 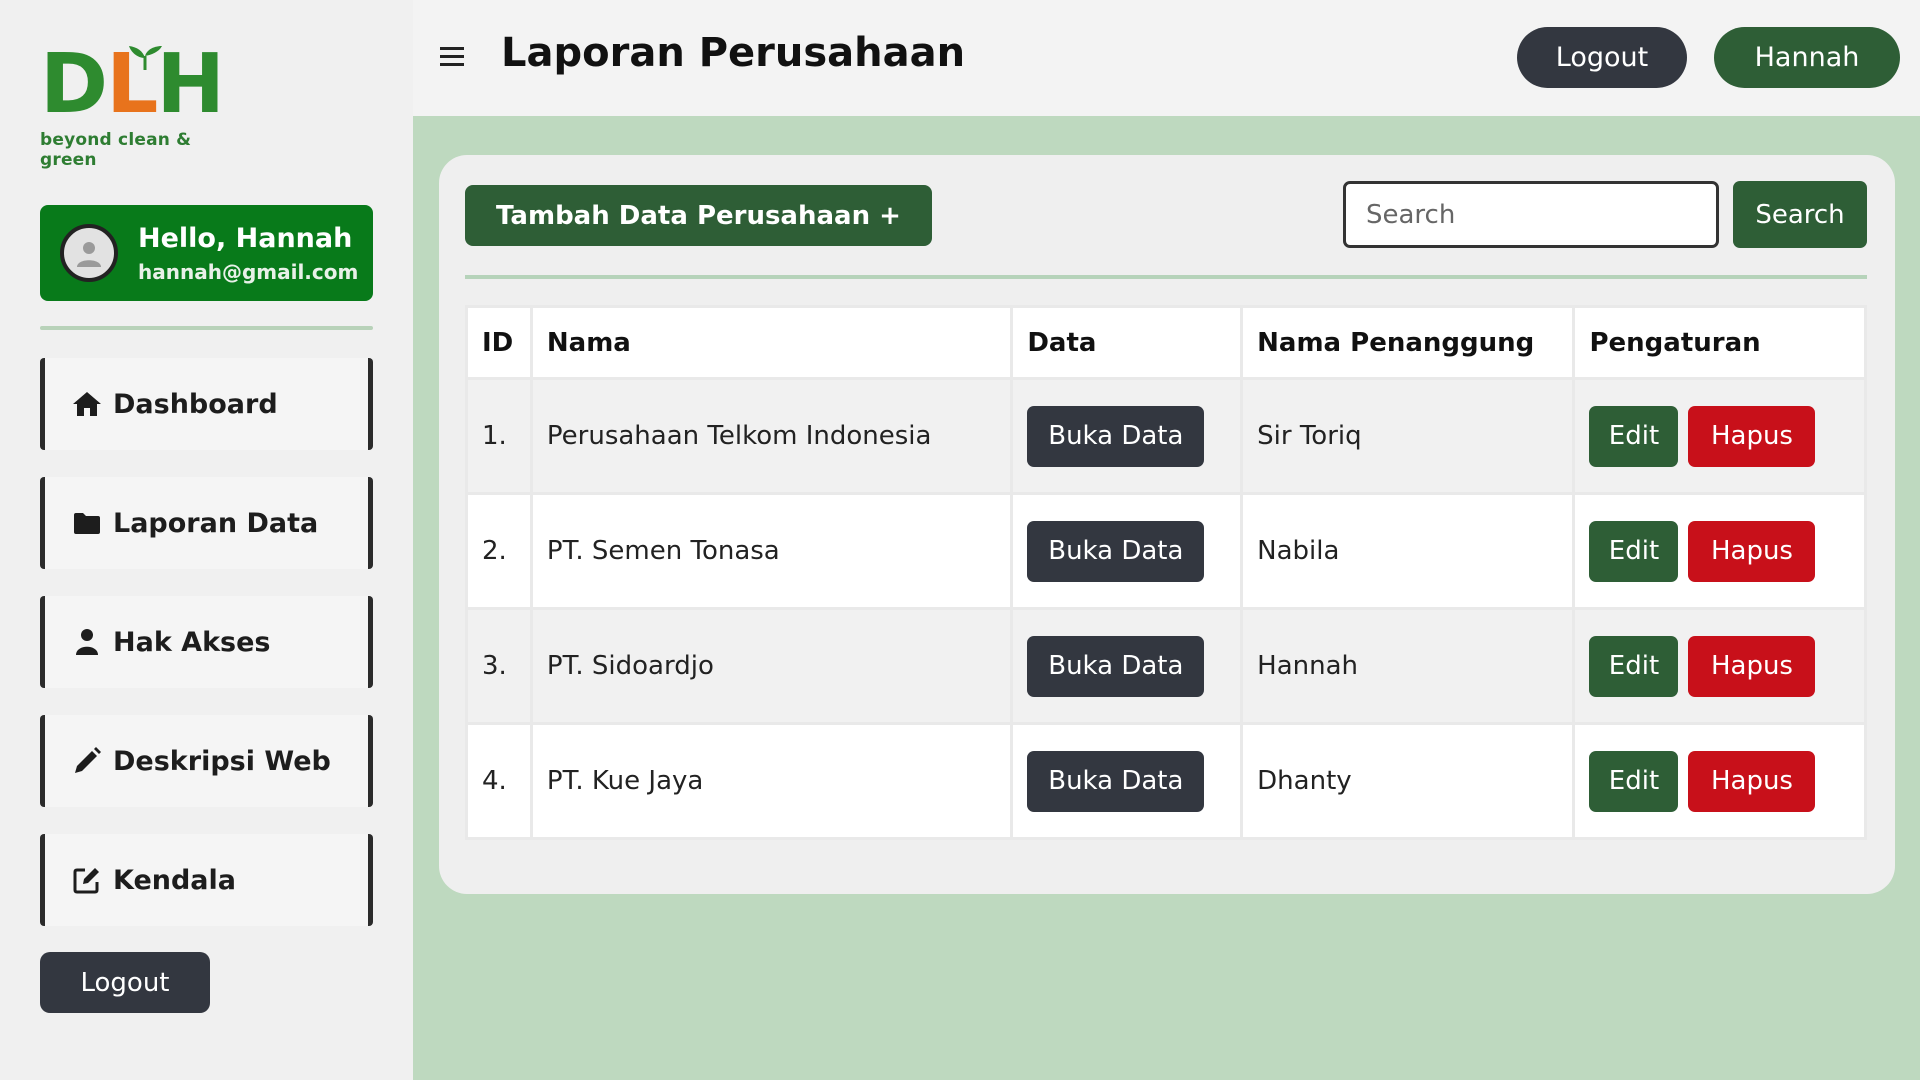 I want to click on sidebar-item-deskripsi-web: Deskripsi Web, so click(x=206, y=761).